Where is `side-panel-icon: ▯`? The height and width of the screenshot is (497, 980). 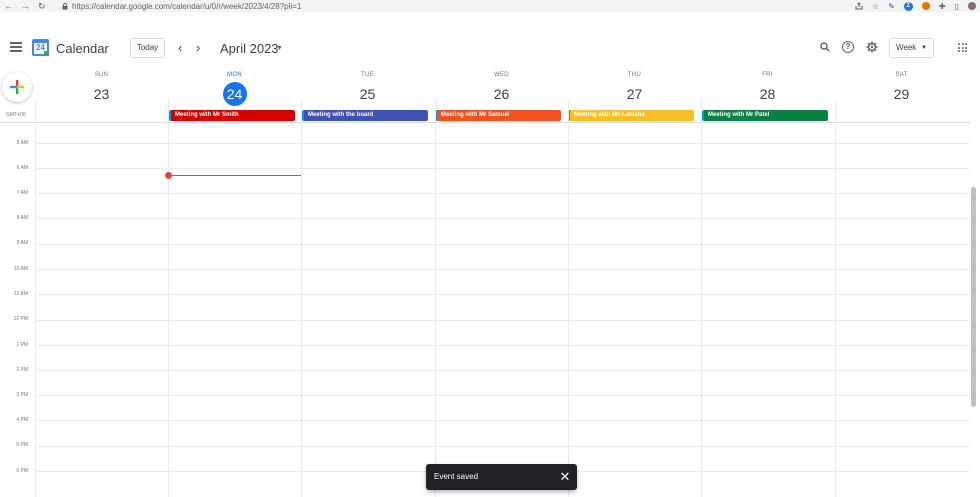 side-panel-icon: ▯ is located at coordinates (957, 6).